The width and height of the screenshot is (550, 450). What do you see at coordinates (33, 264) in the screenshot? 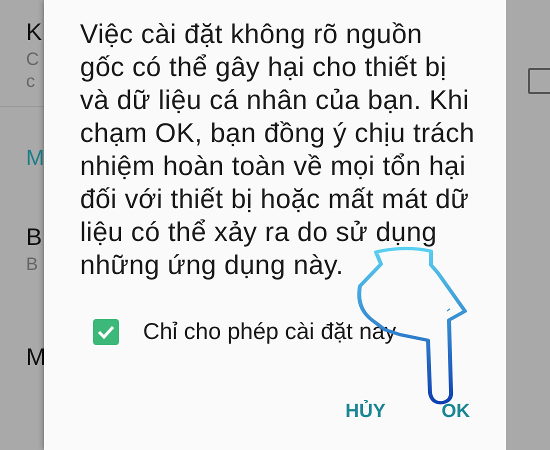
I see `setting-subtitle: B` at bounding box center [33, 264].